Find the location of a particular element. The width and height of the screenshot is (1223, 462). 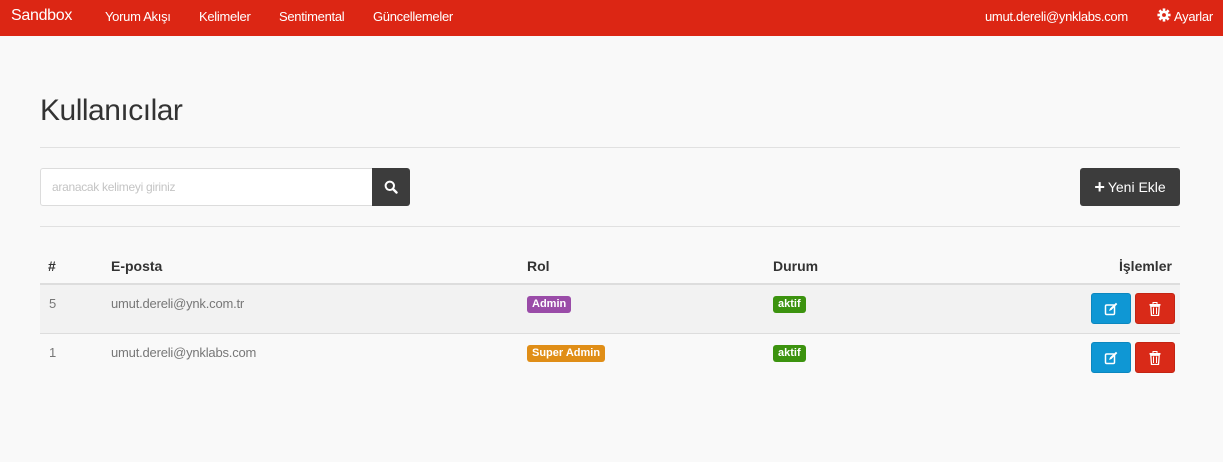

search-icon is located at coordinates (391, 187).